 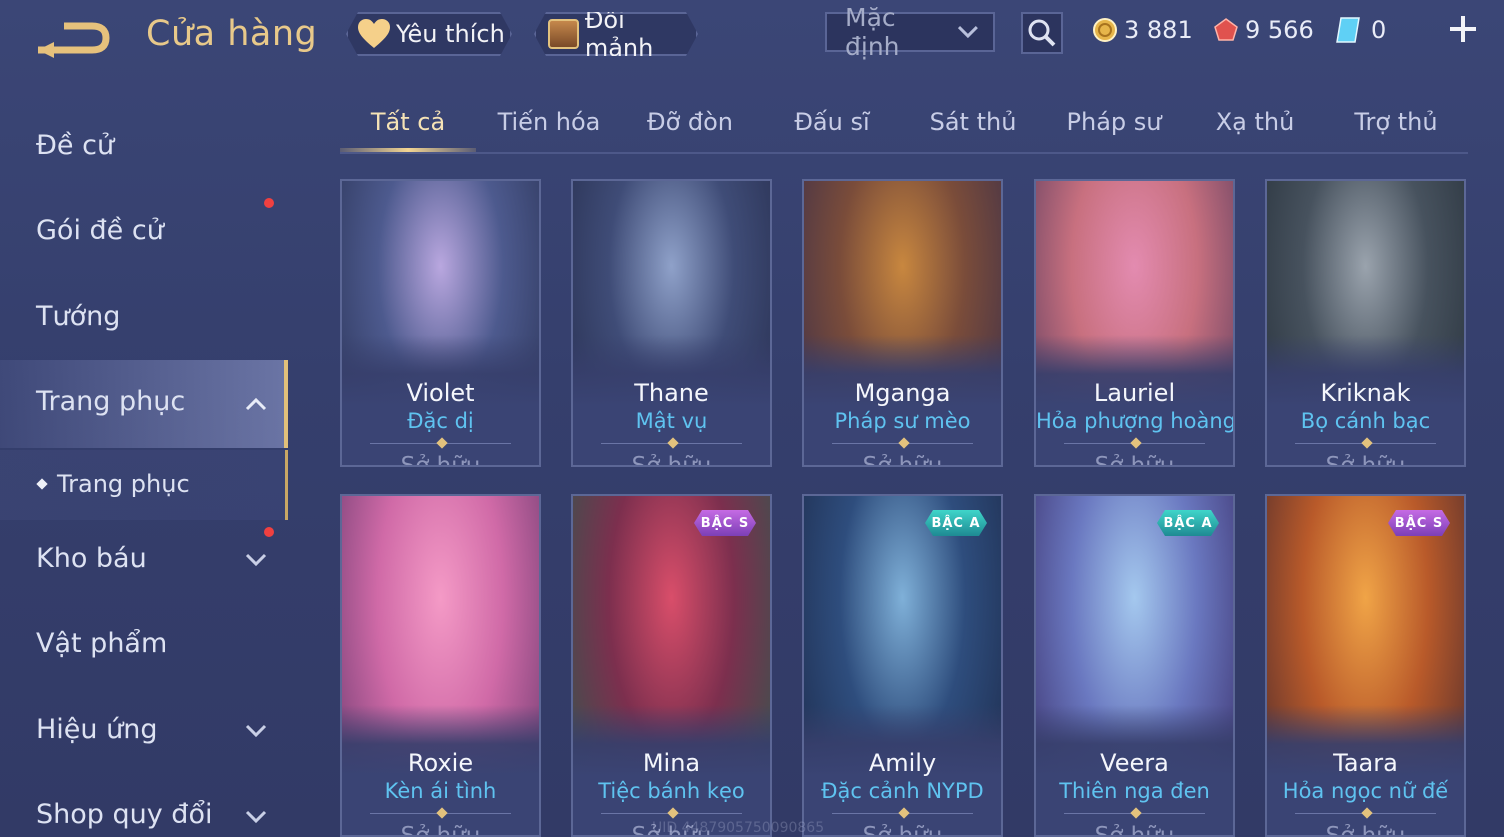 What do you see at coordinates (124, 814) in the screenshot?
I see `sidebar-item-exchange-shop: Shop quy đổi` at bounding box center [124, 814].